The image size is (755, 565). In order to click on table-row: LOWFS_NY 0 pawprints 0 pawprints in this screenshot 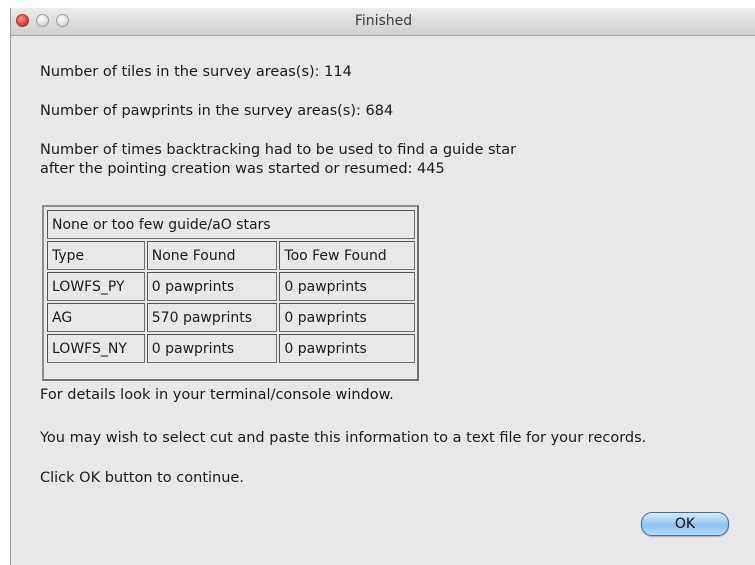, I will do `click(231, 348)`.